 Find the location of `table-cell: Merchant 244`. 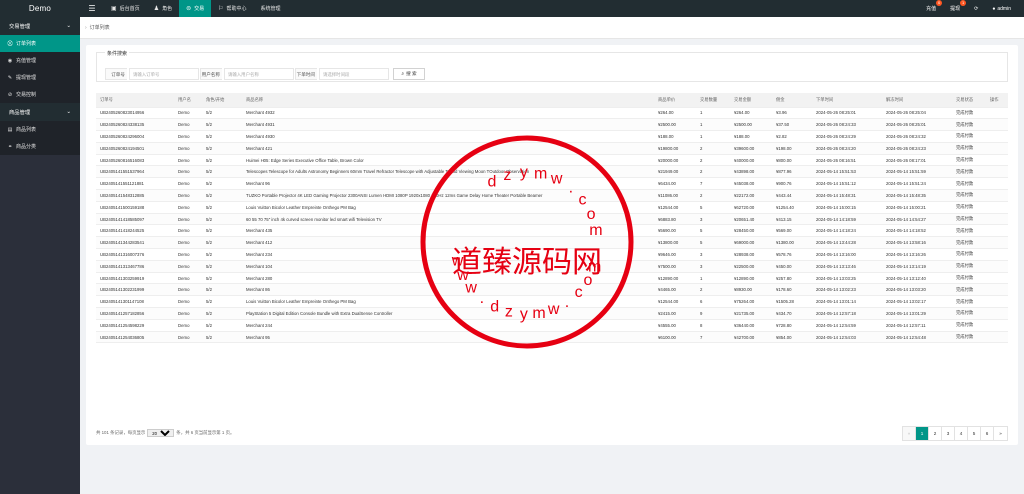

table-cell: Merchant 244 is located at coordinates (448, 325).